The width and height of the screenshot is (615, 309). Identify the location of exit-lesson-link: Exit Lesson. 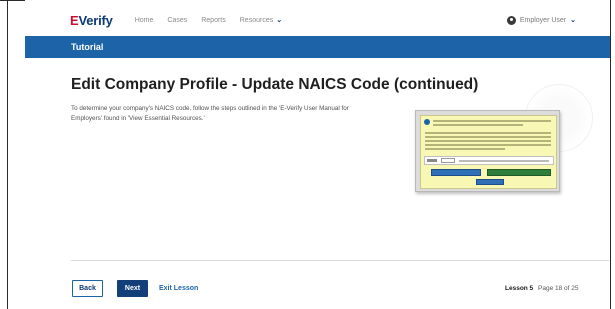
(178, 288).